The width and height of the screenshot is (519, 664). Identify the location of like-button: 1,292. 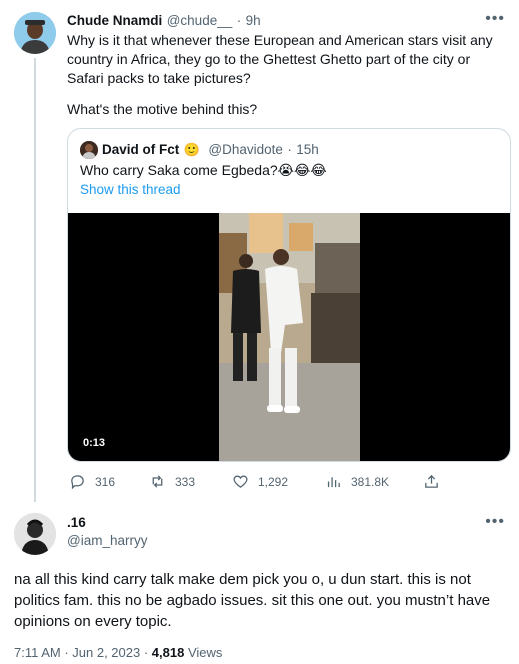
(260, 481).